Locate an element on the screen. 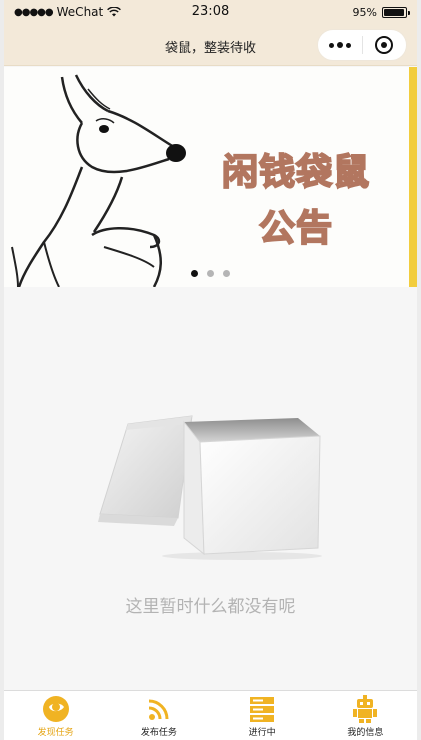 This screenshot has height=740, width=421. robot-icon is located at coordinates (365, 709).